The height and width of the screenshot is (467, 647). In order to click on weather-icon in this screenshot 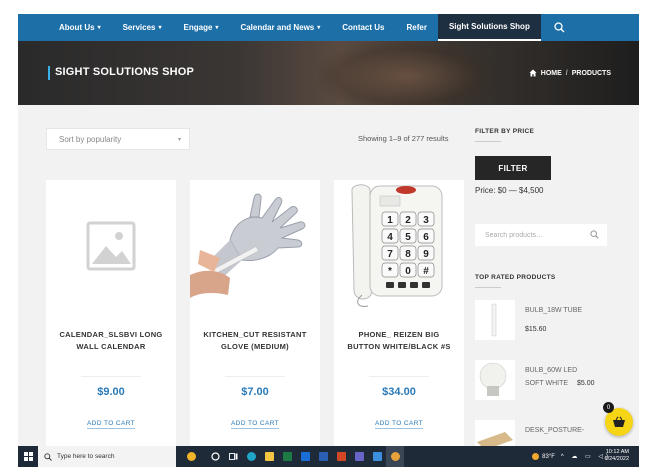, I will do `click(536, 456)`.